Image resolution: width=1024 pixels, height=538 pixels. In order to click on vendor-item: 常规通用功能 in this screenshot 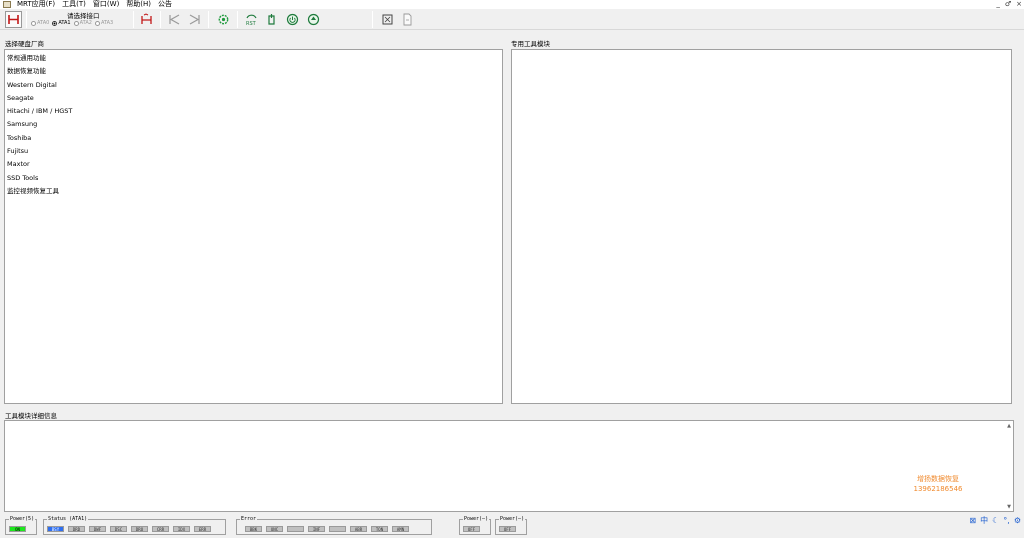, I will do `click(253, 58)`.